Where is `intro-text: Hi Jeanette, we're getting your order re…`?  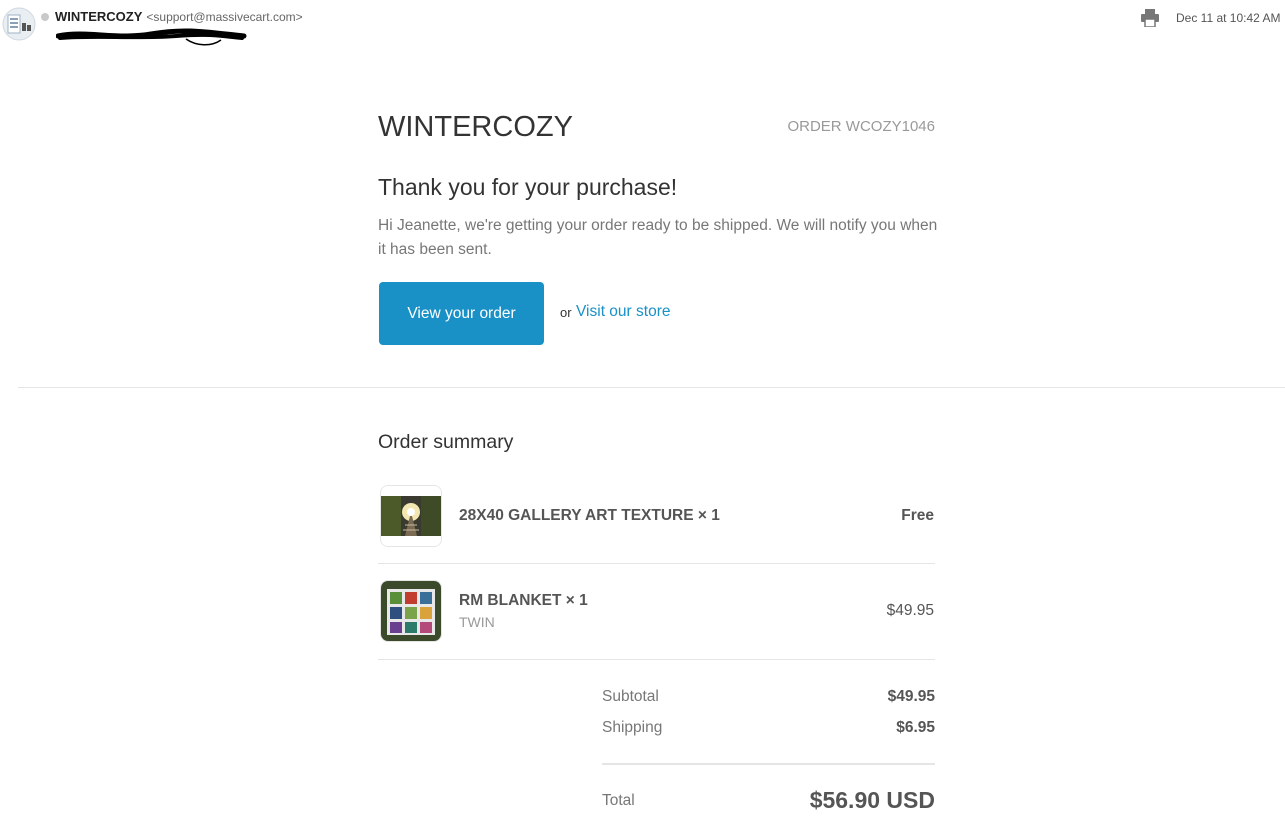
intro-text: Hi Jeanette, we're getting your order re… is located at coordinates (658, 237).